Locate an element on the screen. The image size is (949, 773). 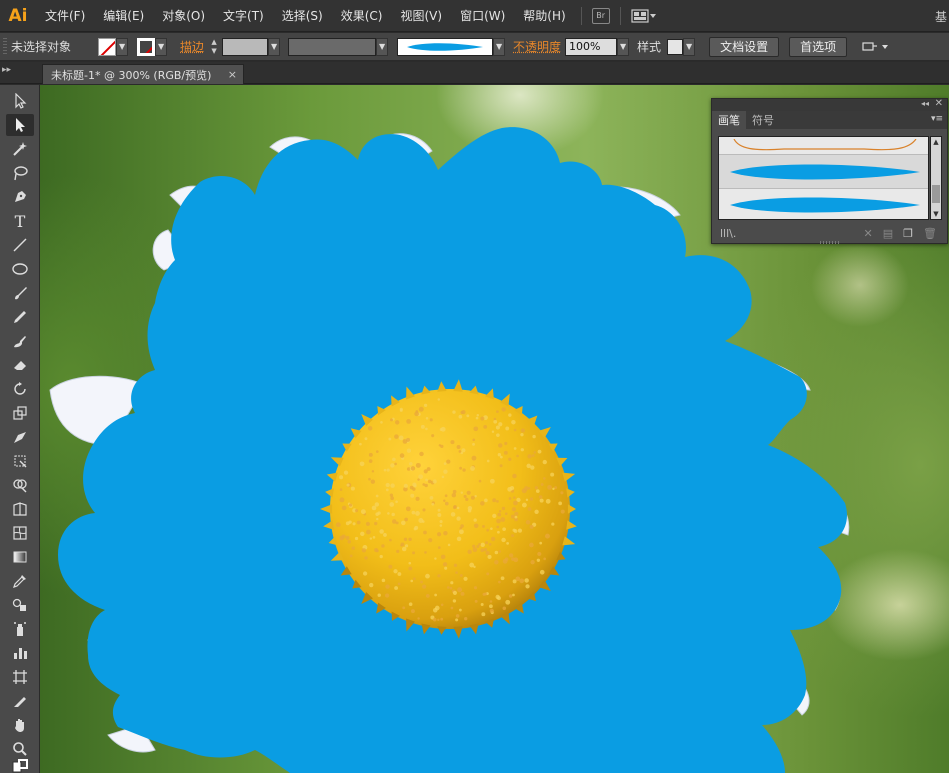
menu-file: 文件(F) is located at coordinates (65, 15).